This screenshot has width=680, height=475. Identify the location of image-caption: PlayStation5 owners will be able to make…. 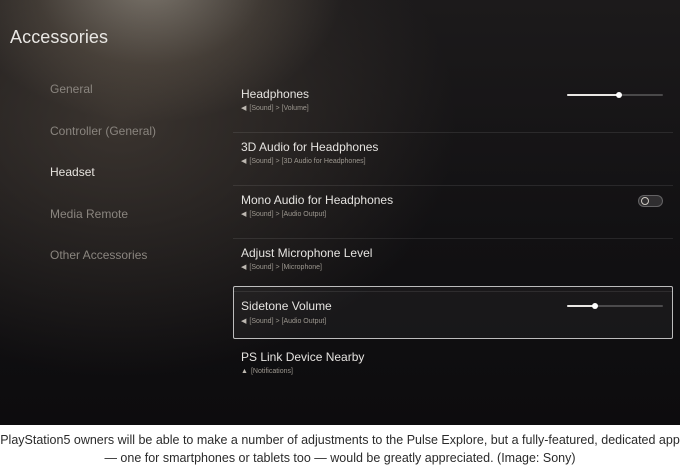
(340, 450).